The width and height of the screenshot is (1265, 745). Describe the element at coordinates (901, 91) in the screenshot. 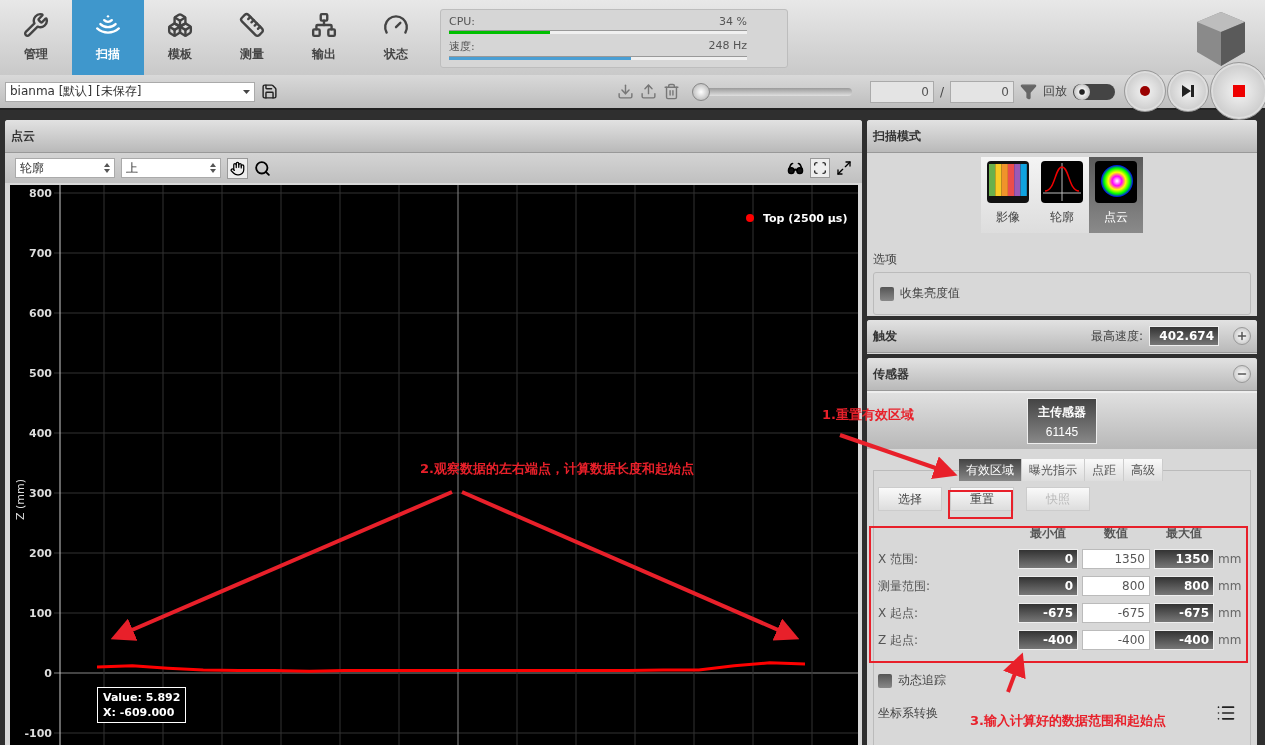

I see `frame-field: 0` at that location.